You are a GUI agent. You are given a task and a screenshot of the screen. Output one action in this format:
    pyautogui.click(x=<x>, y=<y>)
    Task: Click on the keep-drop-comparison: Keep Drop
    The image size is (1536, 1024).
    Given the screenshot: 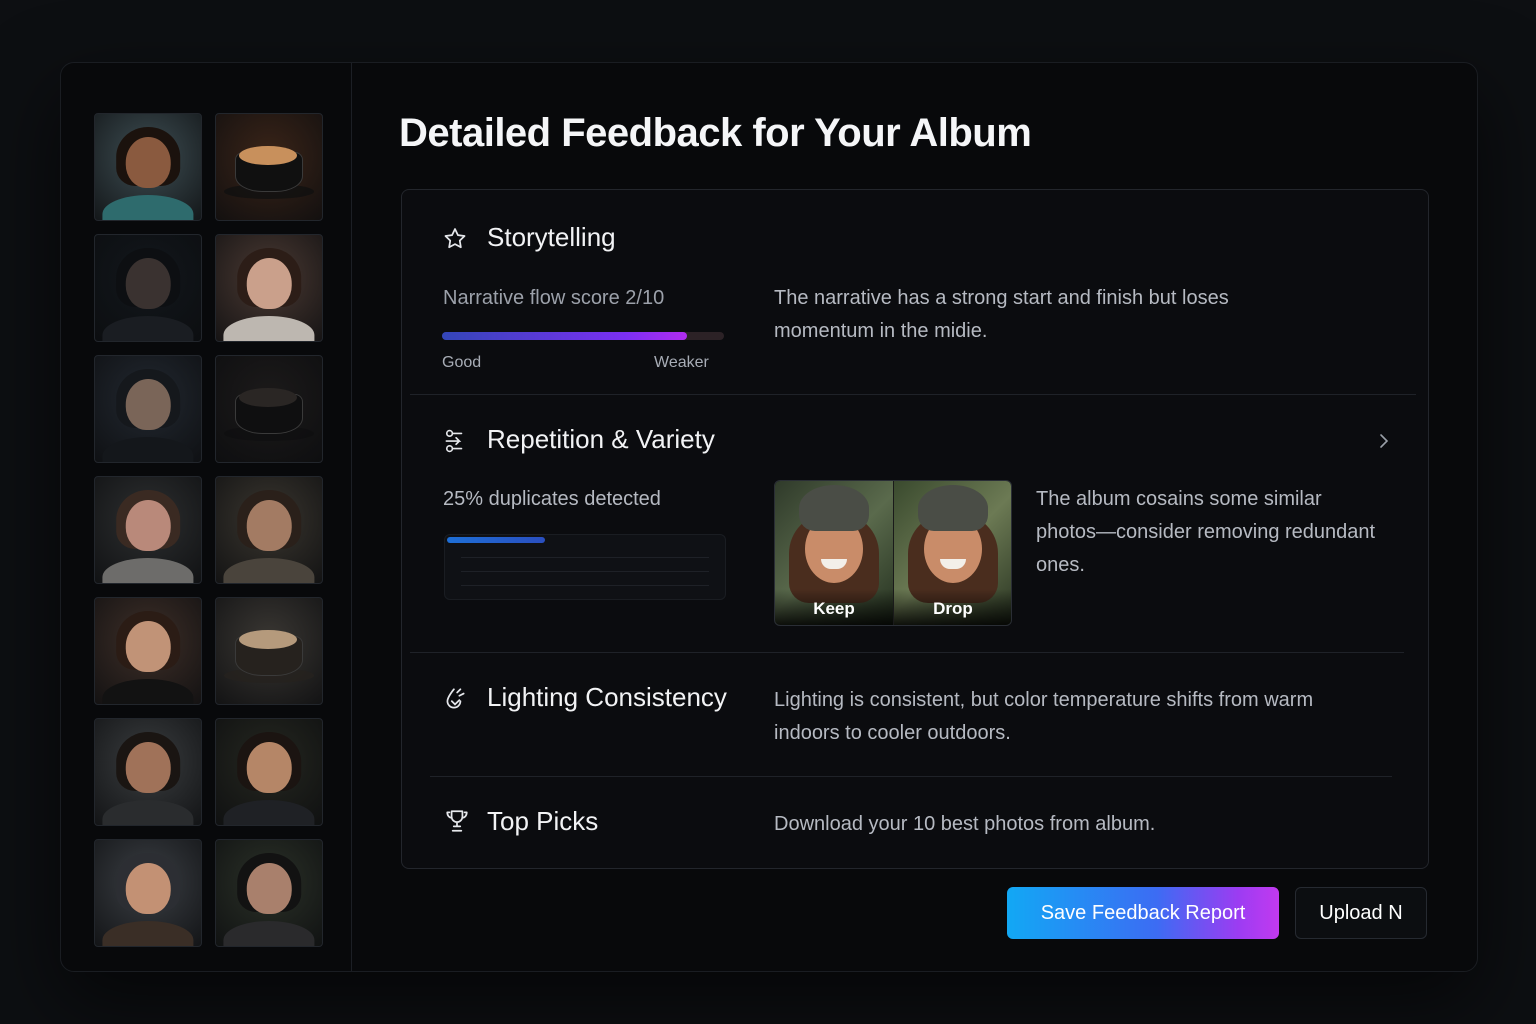 What is the action you would take?
    pyautogui.click(x=893, y=553)
    